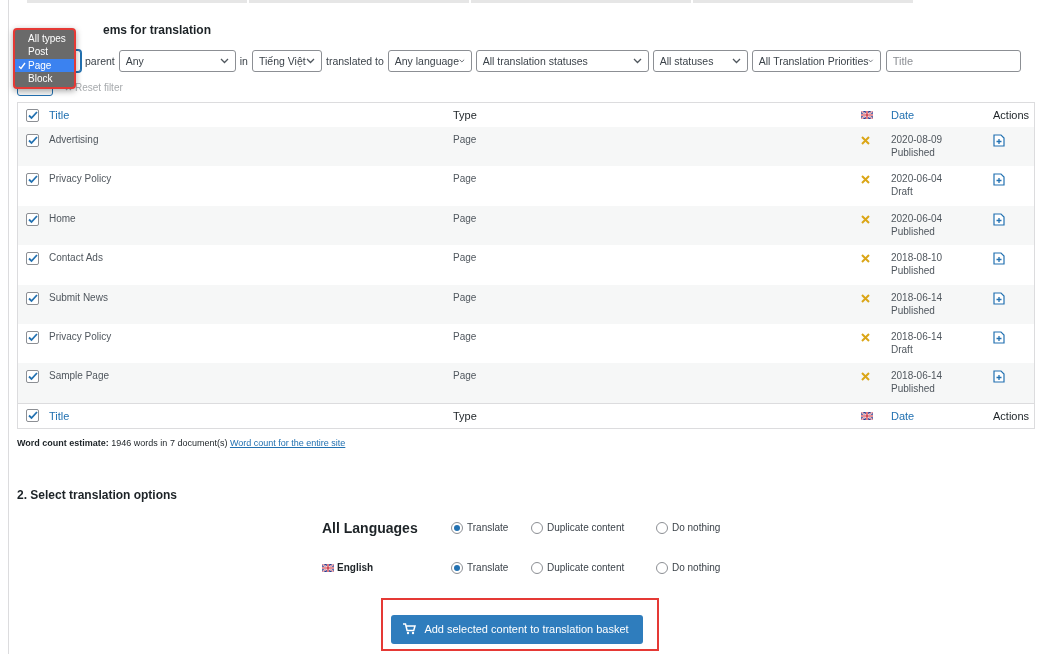 The height and width of the screenshot is (654, 1048). I want to click on menu-item: Block, so click(44, 78).